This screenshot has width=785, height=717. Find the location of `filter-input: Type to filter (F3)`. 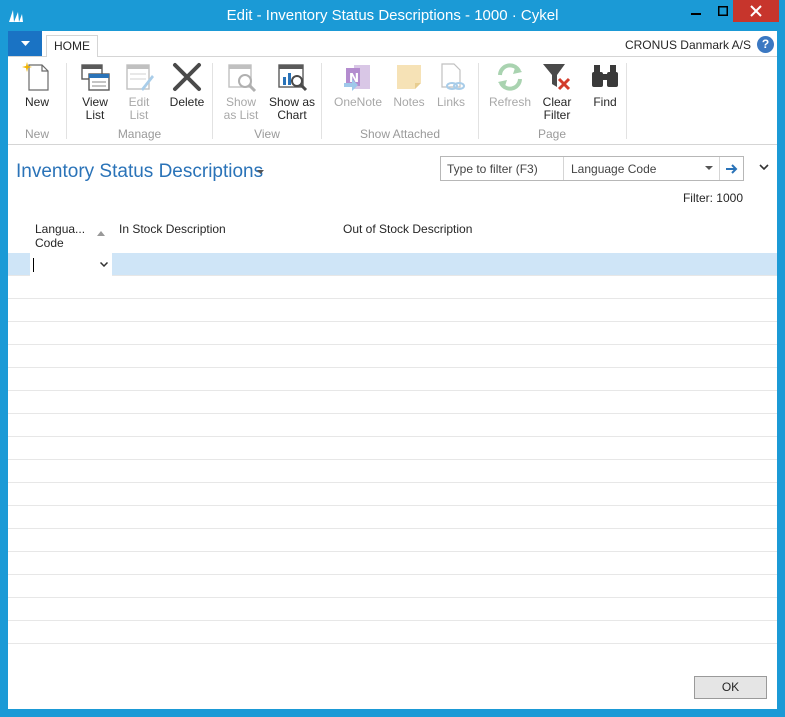

filter-input: Type to filter (F3) is located at coordinates (502, 168).